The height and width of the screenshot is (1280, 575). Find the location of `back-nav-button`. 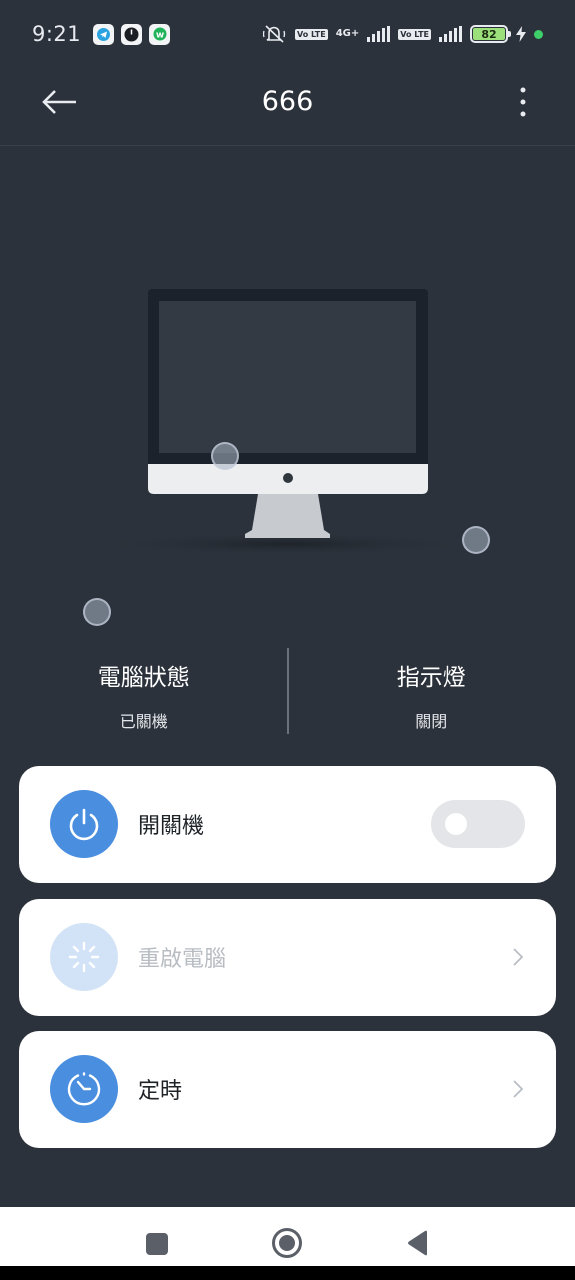

back-nav-button is located at coordinates (418, 1245).